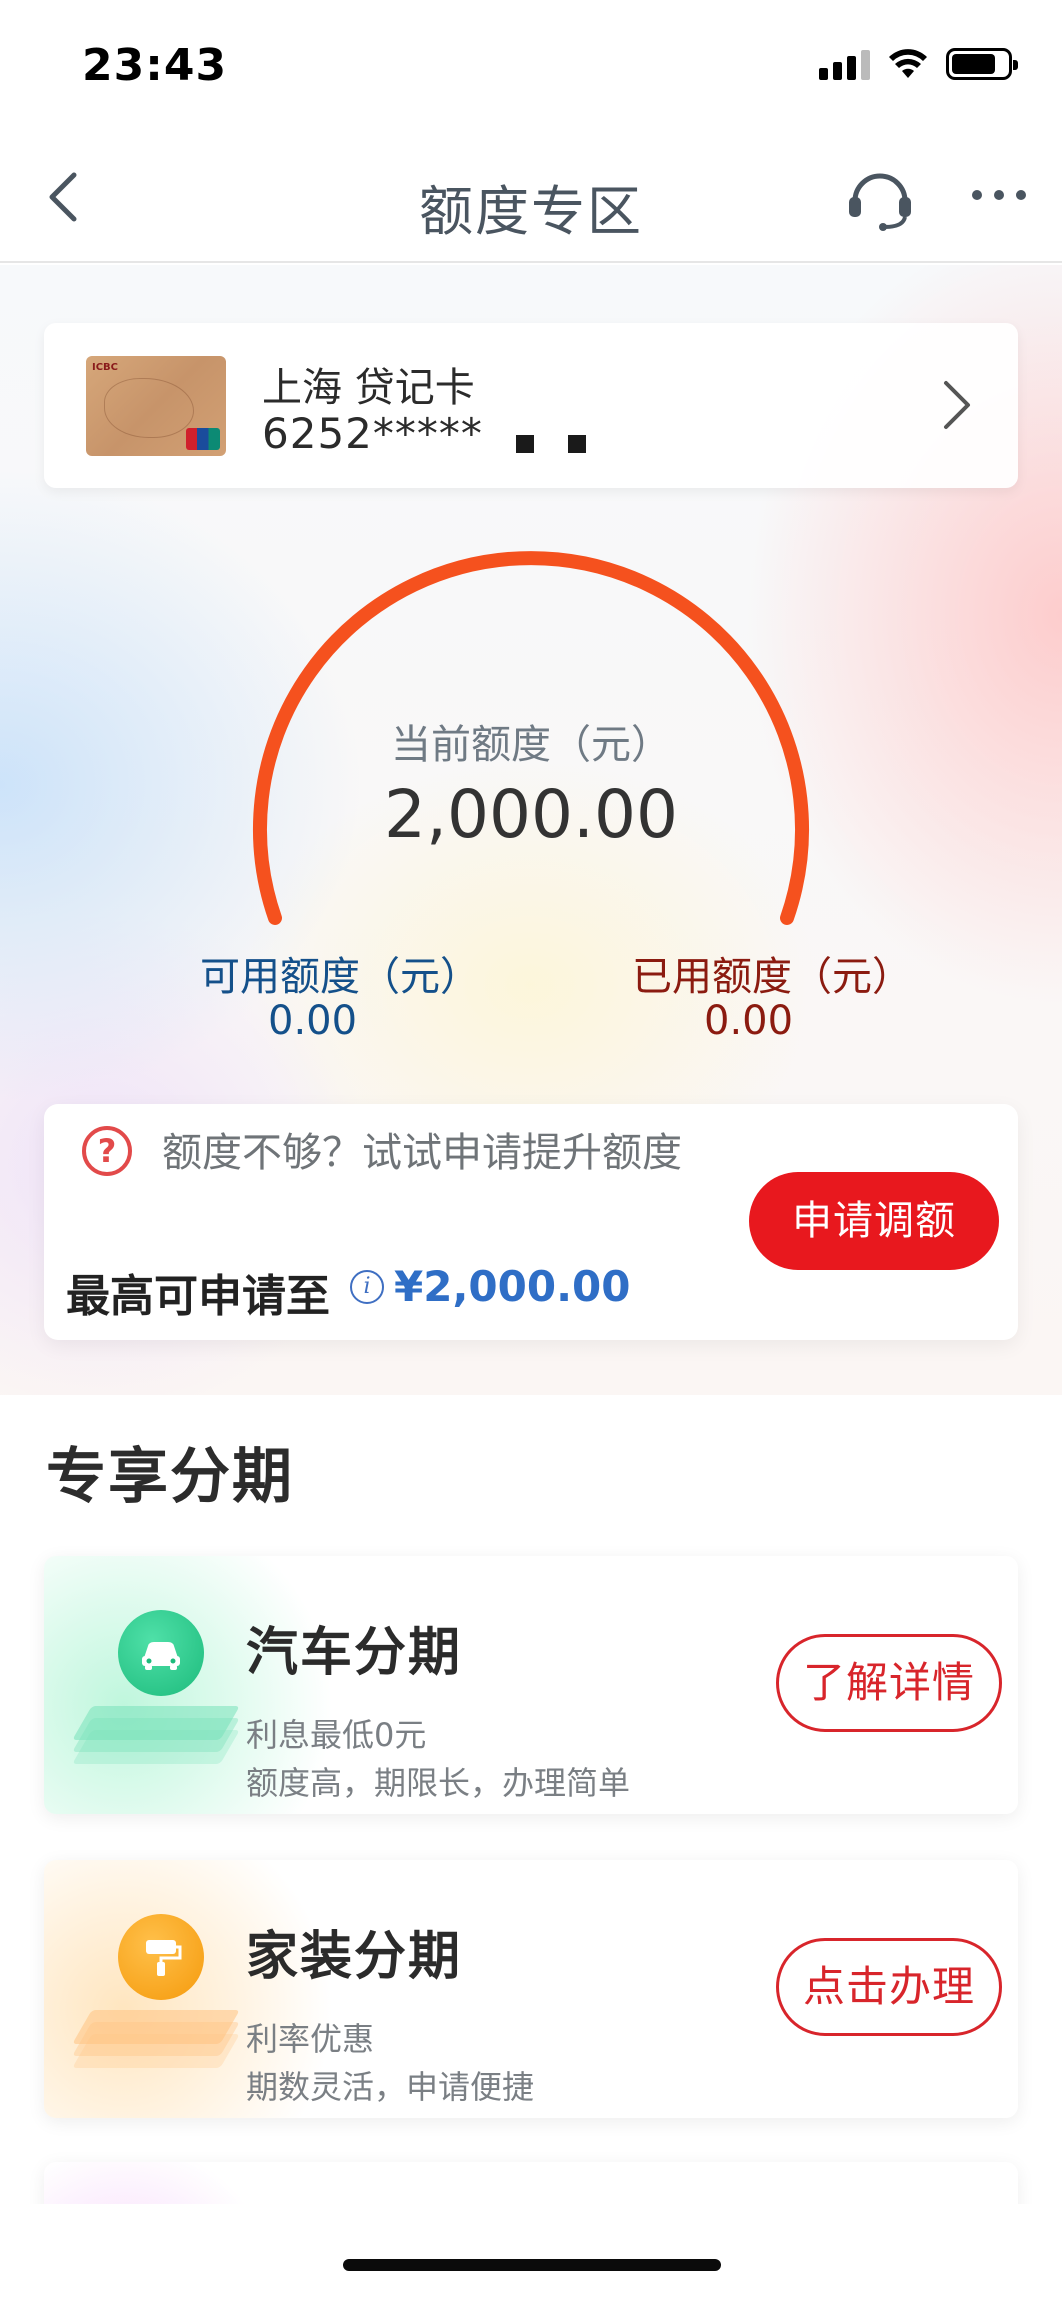 This screenshot has height=2298, width=1062. What do you see at coordinates (310, 2039) in the screenshot?
I see `promo-subtitle: 利率优惠` at bounding box center [310, 2039].